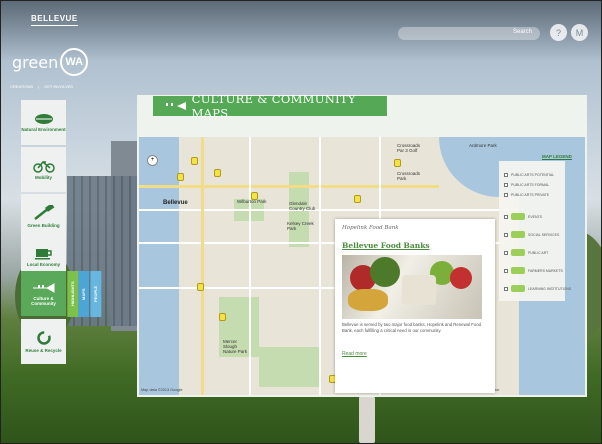  Describe the element at coordinates (43, 300) in the screenshot. I see `sidebar-item-label: Culture & Community` at that location.